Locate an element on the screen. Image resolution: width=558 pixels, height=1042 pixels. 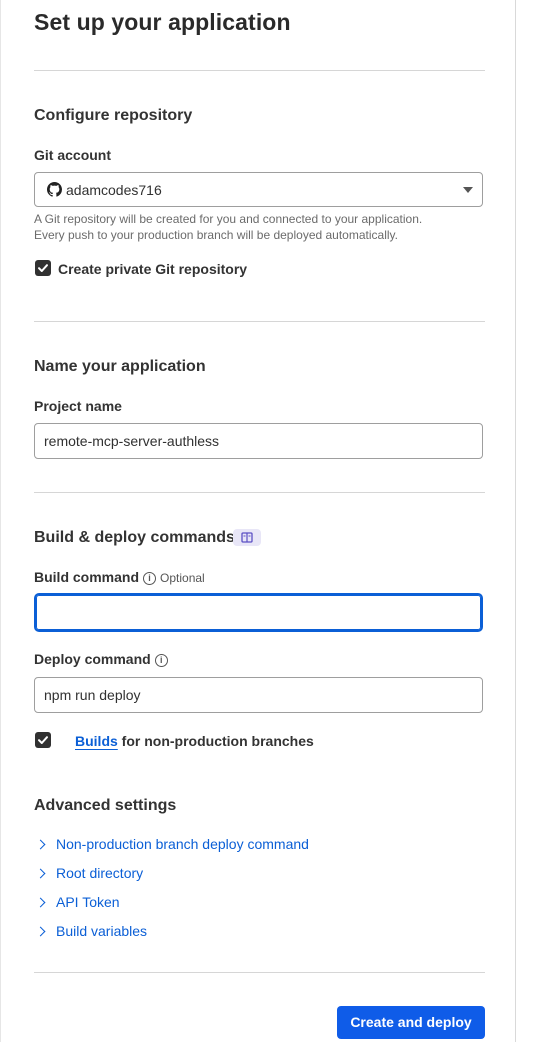
advanced-item-label: Build variables is located at coordinates (102, 931).